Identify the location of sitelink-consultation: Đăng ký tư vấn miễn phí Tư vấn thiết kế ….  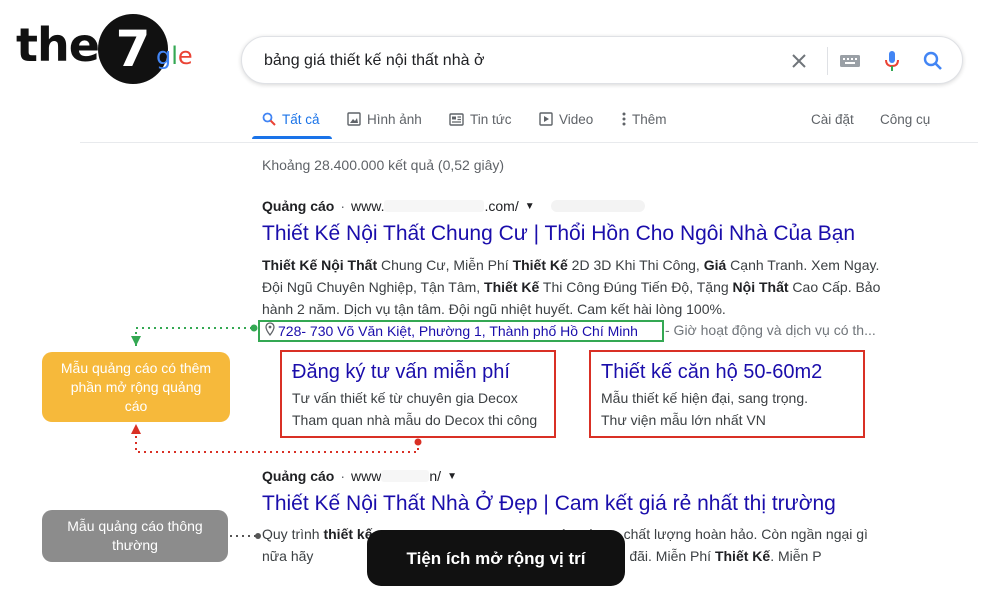
(418, 394).